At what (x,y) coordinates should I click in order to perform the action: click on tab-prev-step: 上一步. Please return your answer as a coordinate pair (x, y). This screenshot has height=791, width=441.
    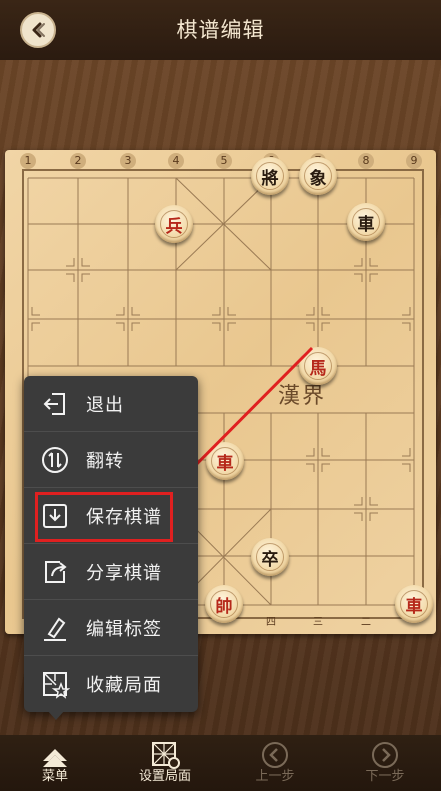
    Looking at the image, I should click on (275, 763).